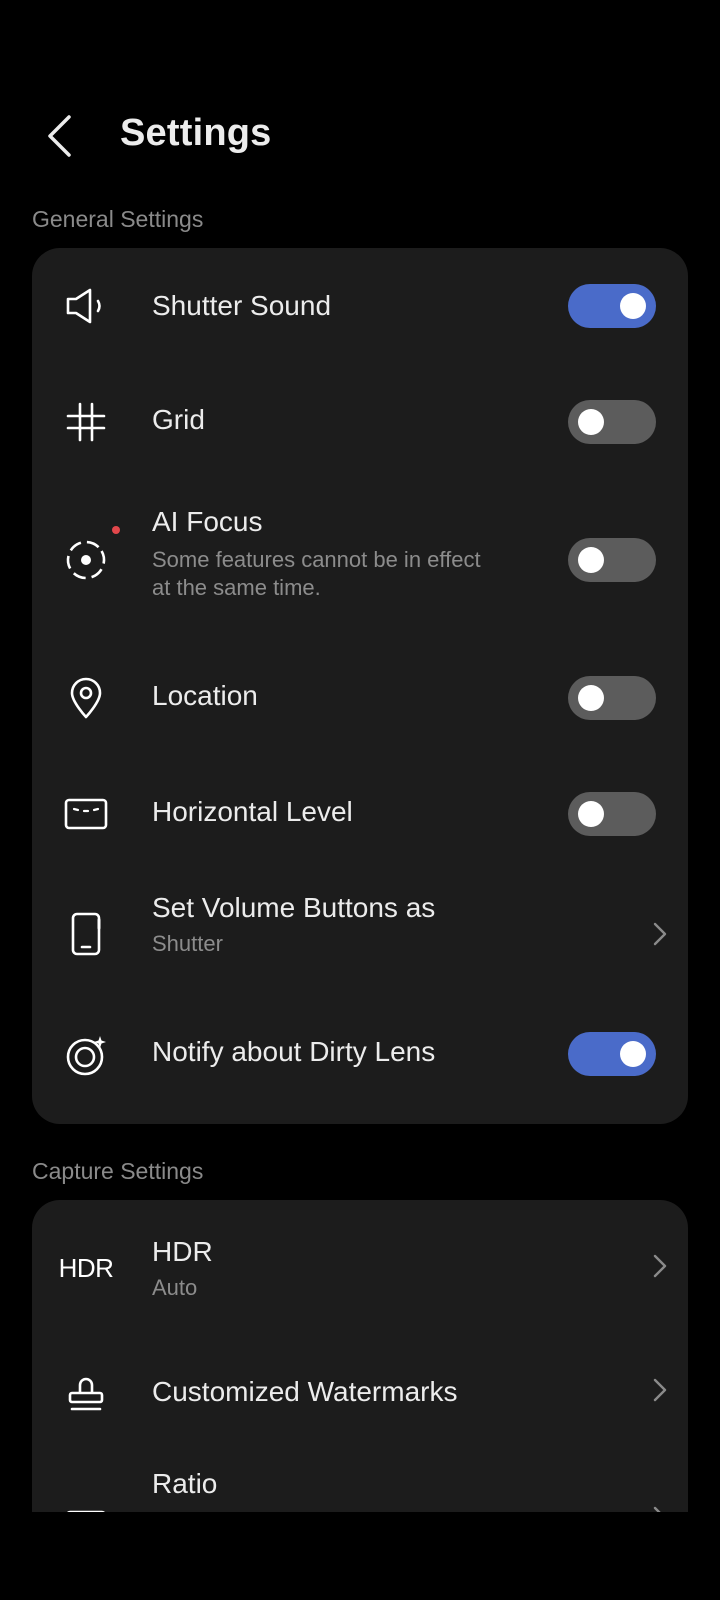 This screenshot has height=1600, width=720. I want to click on row-dirty-lens: Notify about Dirty Lens, so click(360, 1060).